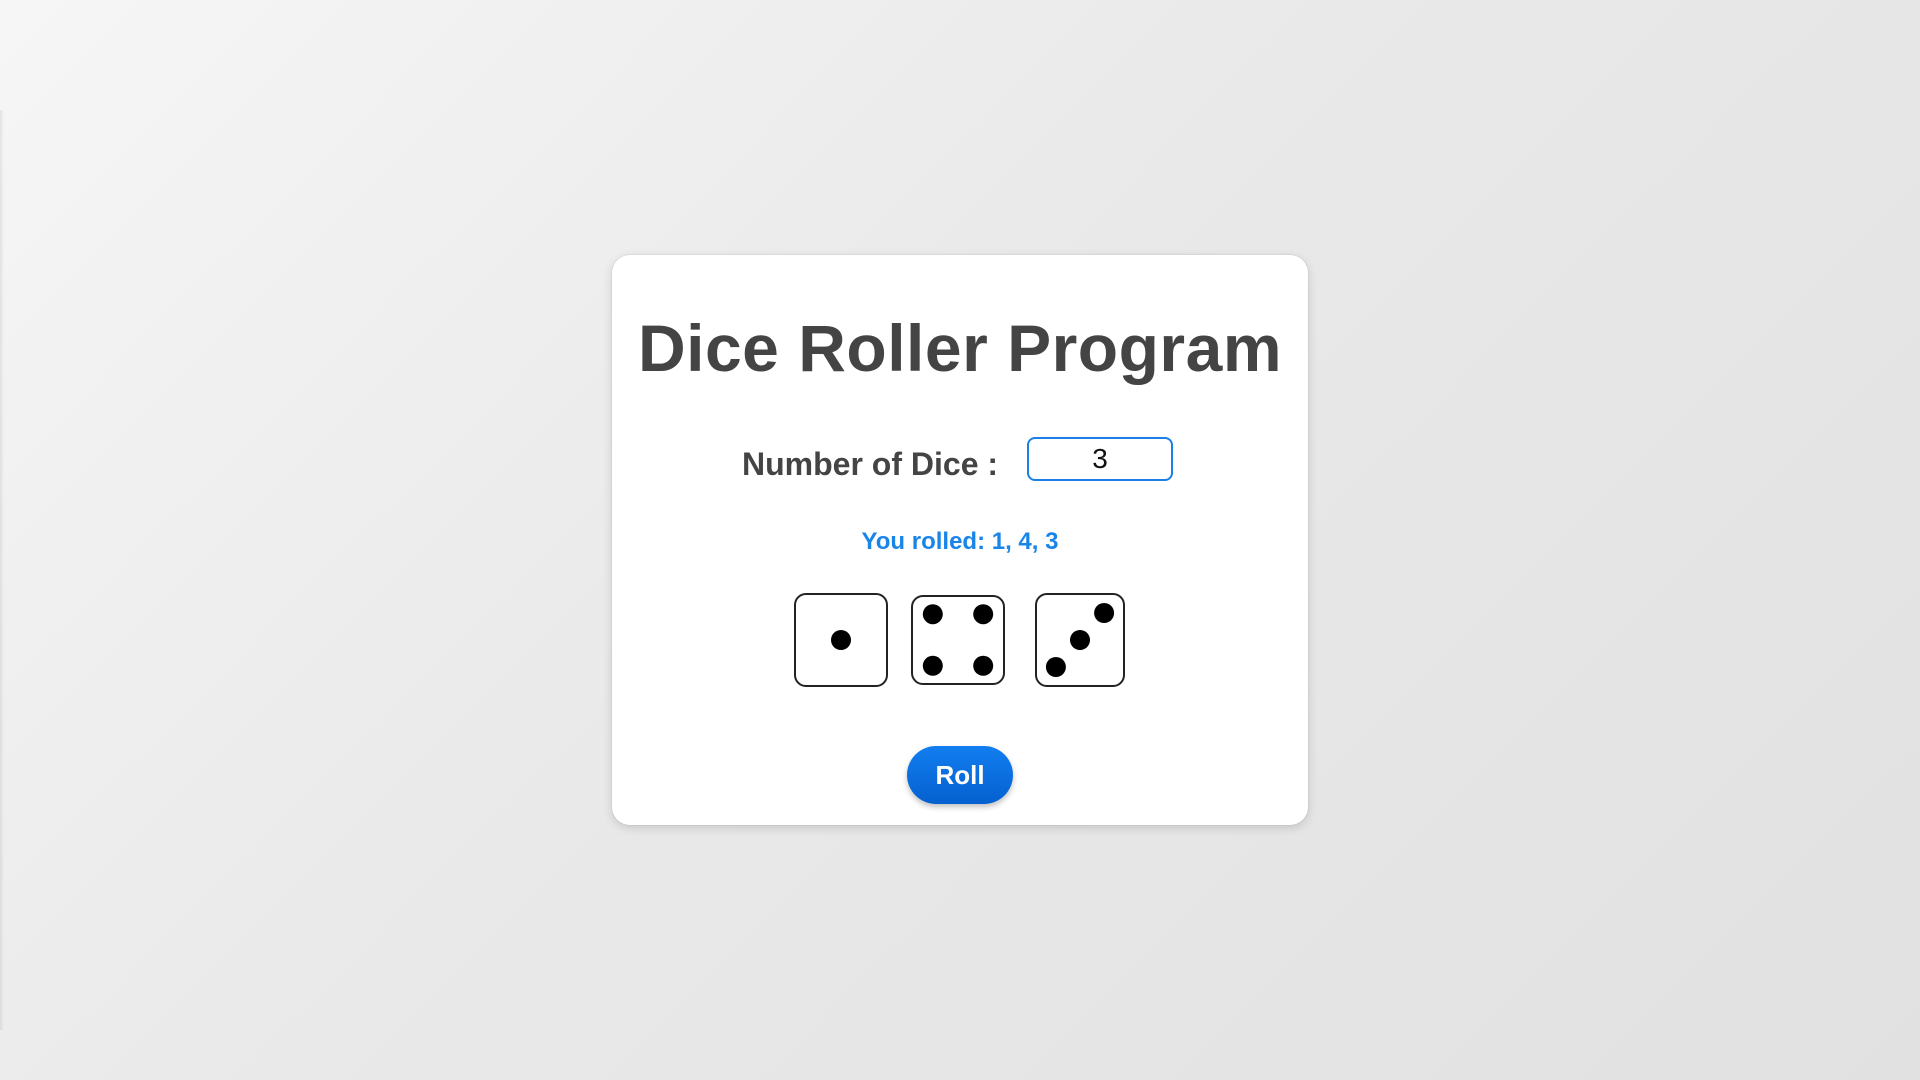  Describe the element at coordinates (870, 464) in the screenshot. I see `dice-count-label: Number of Dice :` at that location.